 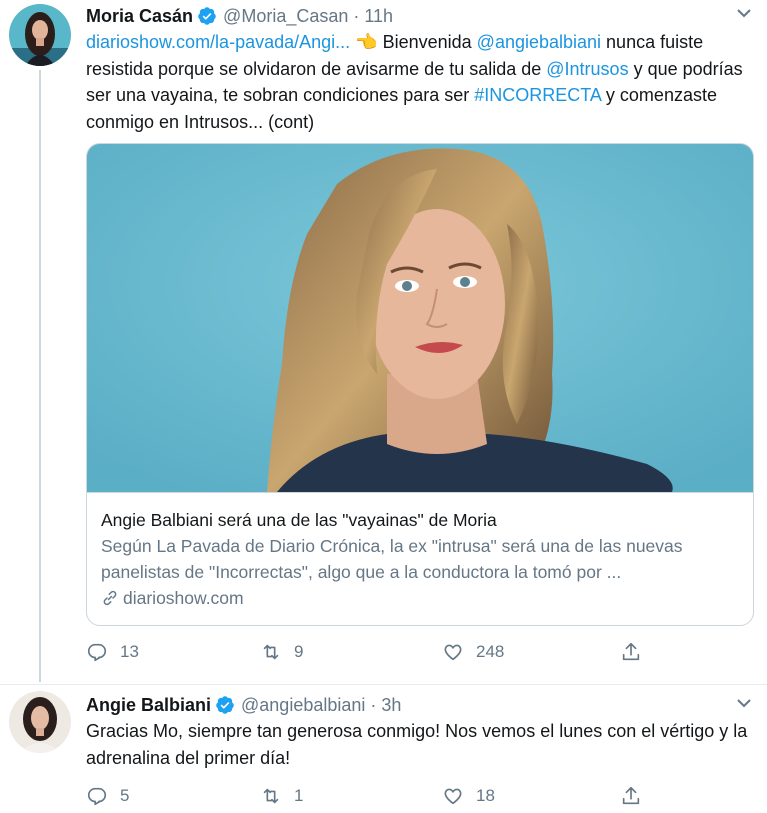 What do you see at coordinates (421, 598) in the screenshot?
I see `card-domain: diarioshow.com` at bounding box center [421, 598].